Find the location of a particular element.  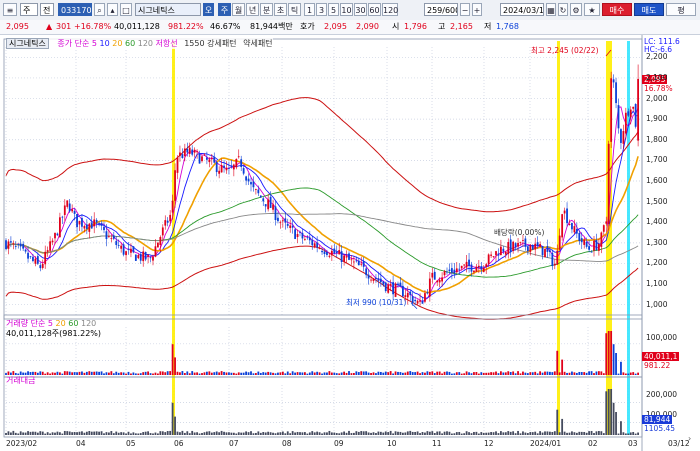

stock-memo-button: □ is located at coordinates (126, 9).